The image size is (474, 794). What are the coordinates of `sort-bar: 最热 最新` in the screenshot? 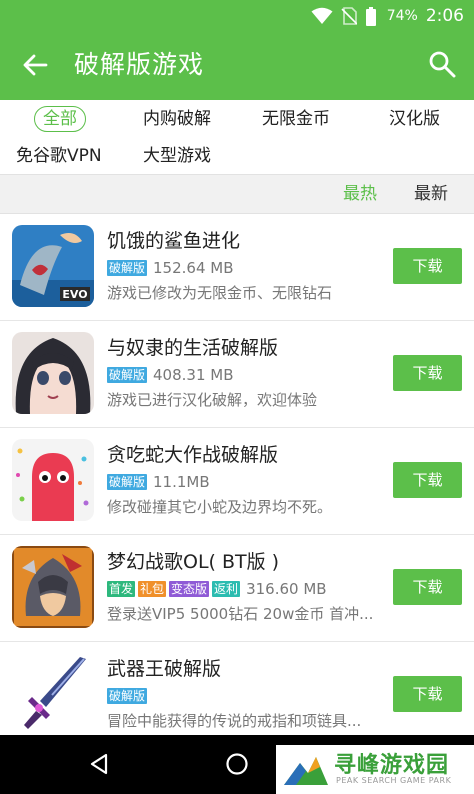 It's located at (237, 194).